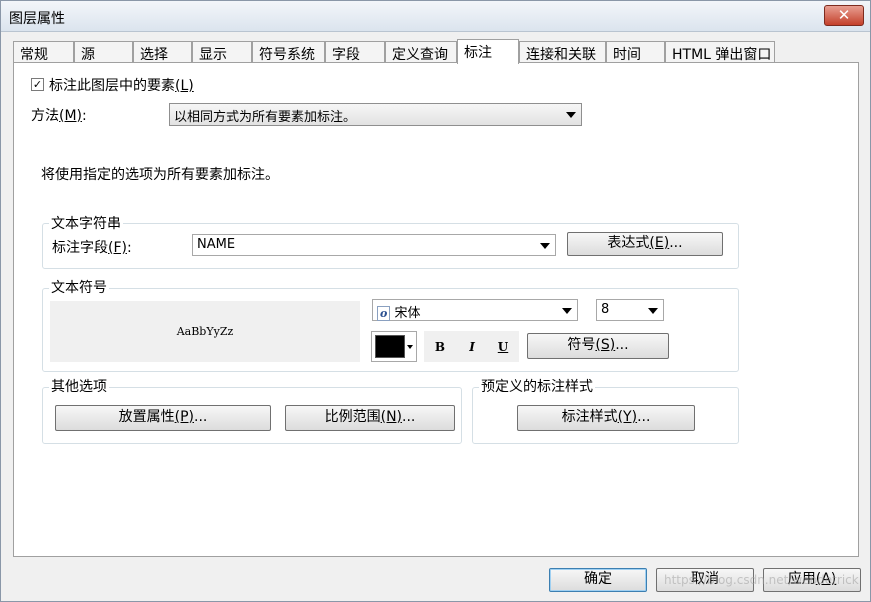  Describe the element at coordinates (537, 386) in the screenshot. I see `predefined-styles-title: 预定义的标注样式` at that location.